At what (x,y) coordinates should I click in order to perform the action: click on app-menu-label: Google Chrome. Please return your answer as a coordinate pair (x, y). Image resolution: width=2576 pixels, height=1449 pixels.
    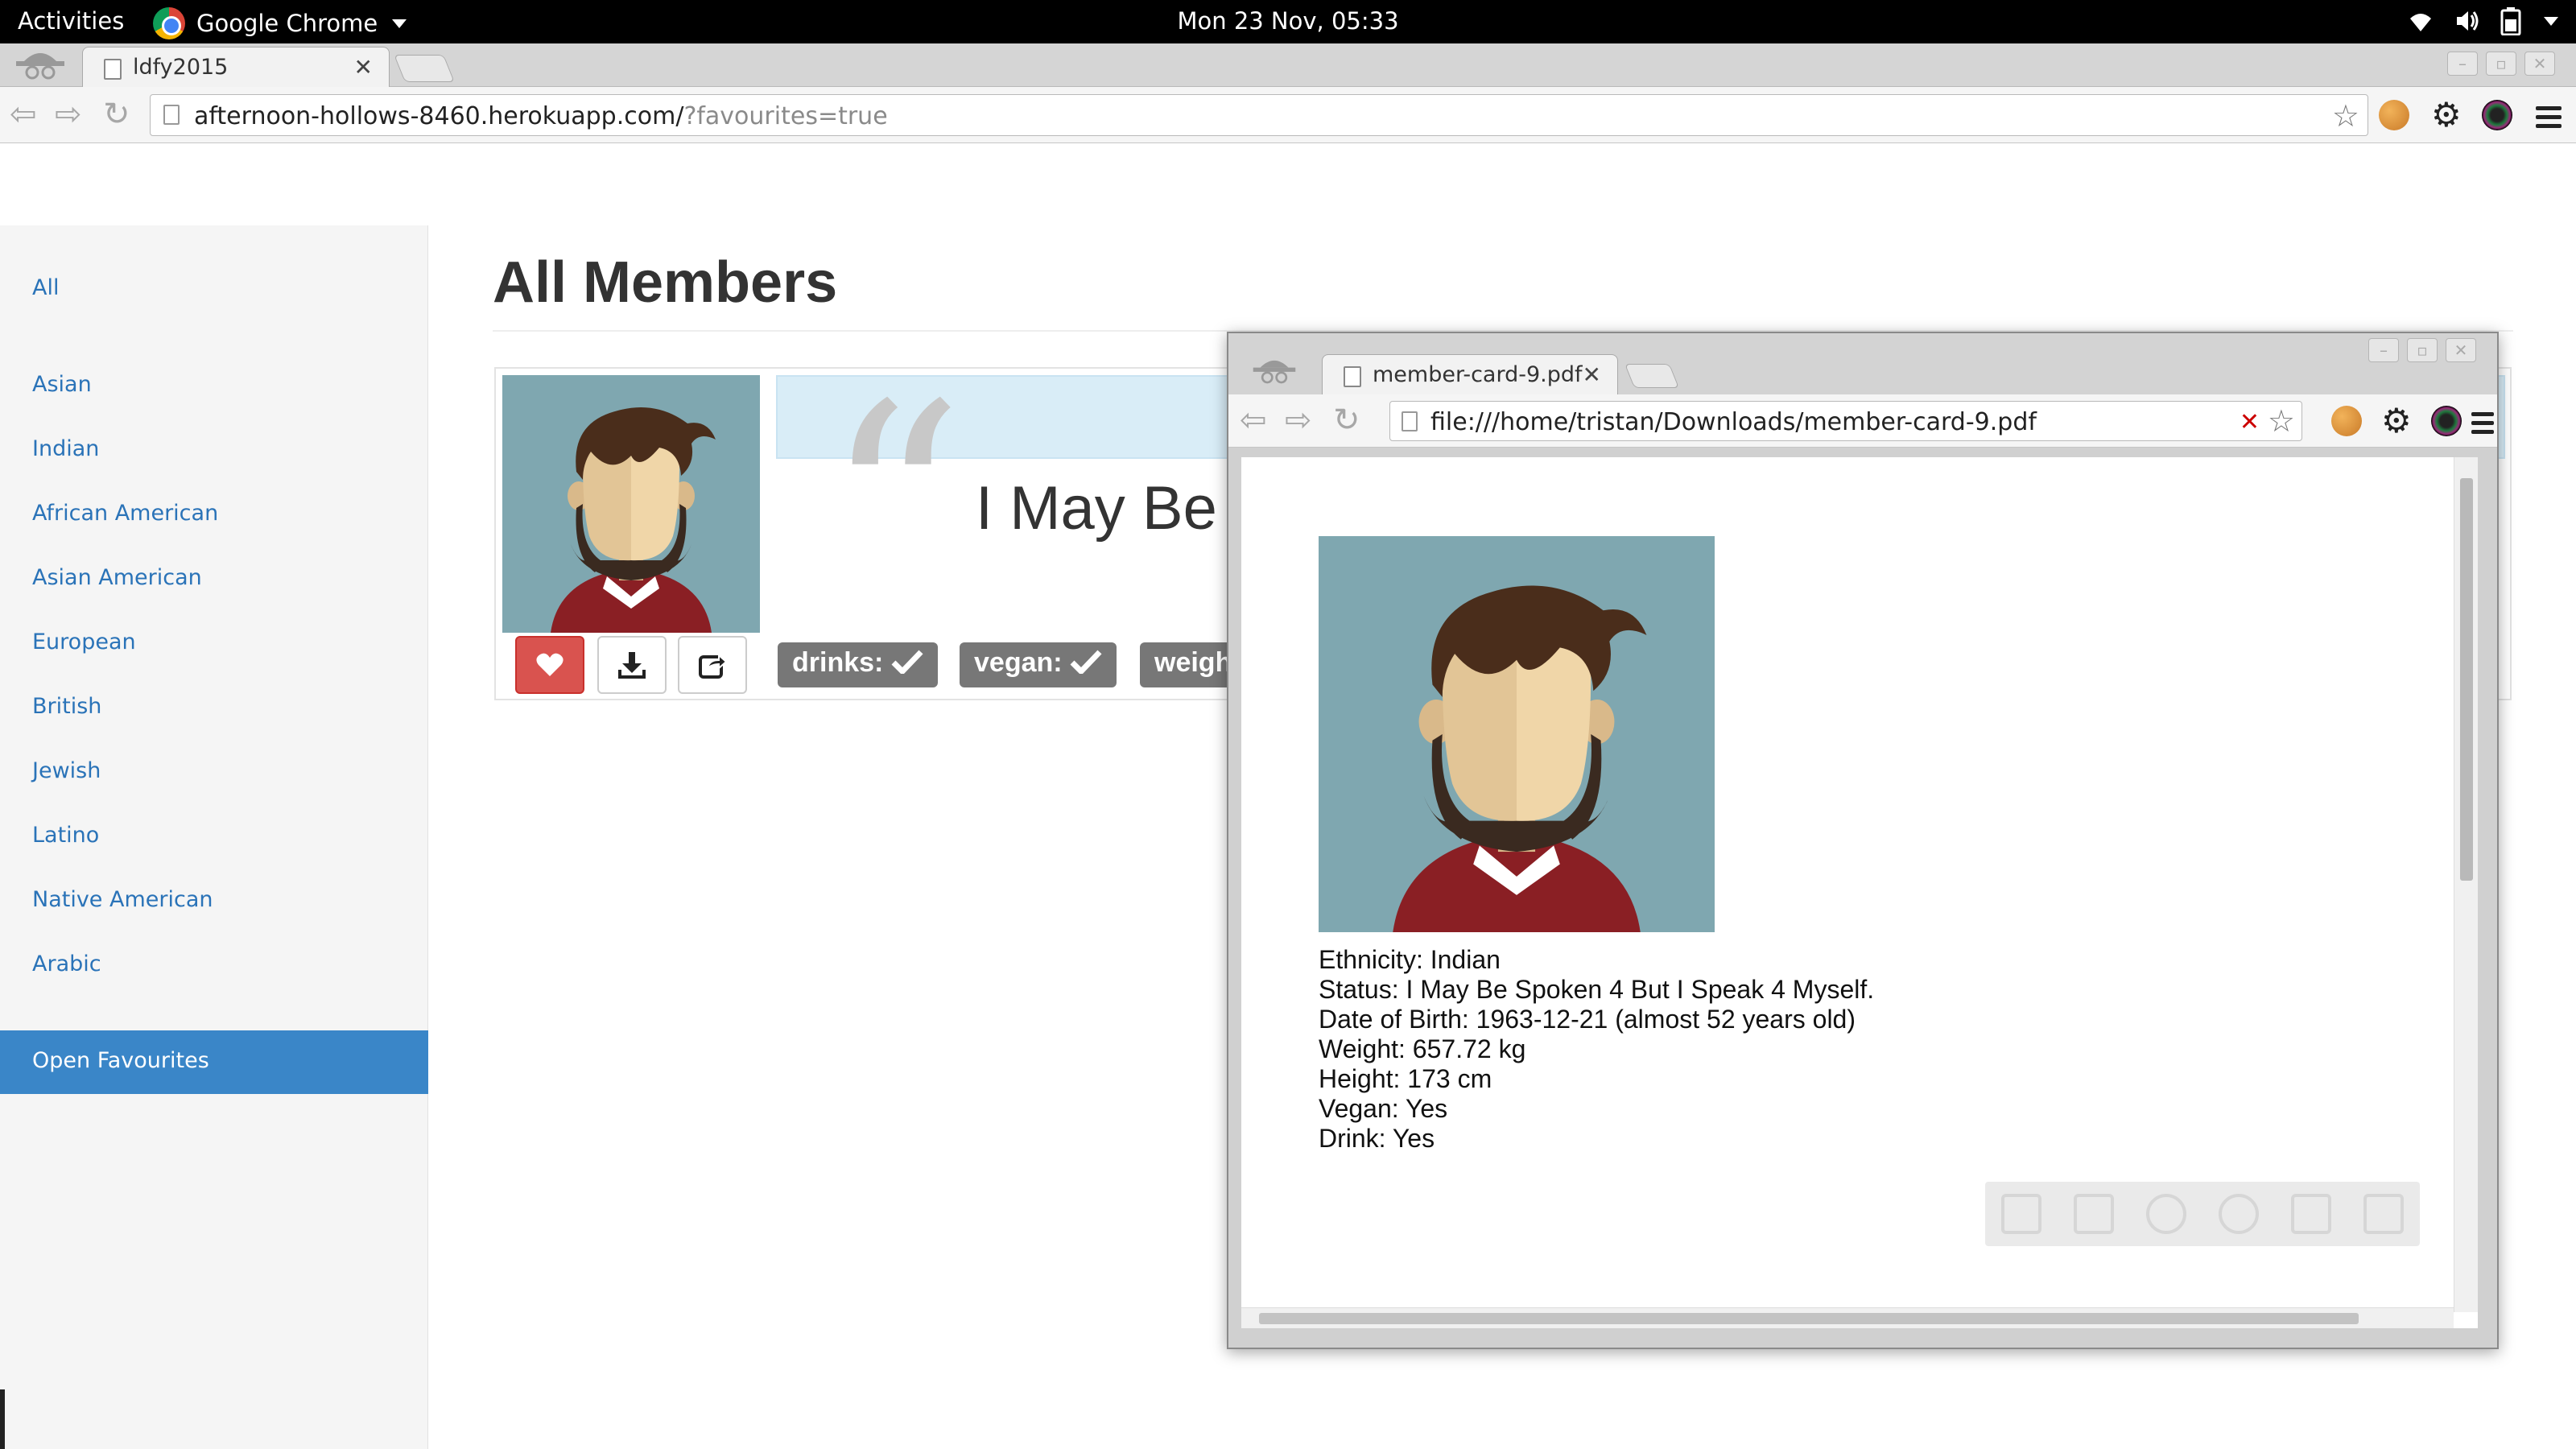
    Looking at the image, I should click on (287, 23).